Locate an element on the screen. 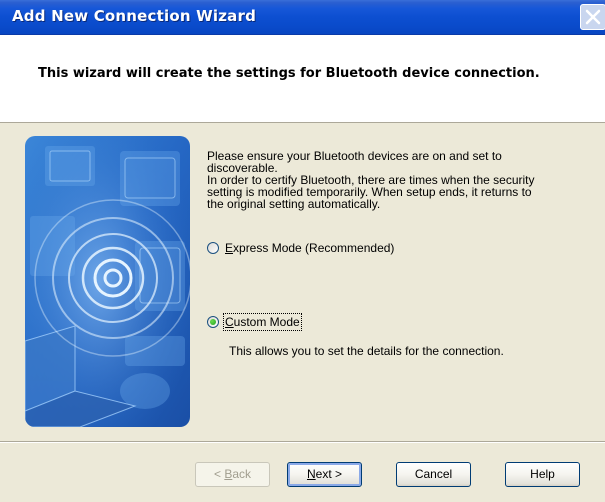  radio-unchecked-icon is located at coordinates (213, 248).